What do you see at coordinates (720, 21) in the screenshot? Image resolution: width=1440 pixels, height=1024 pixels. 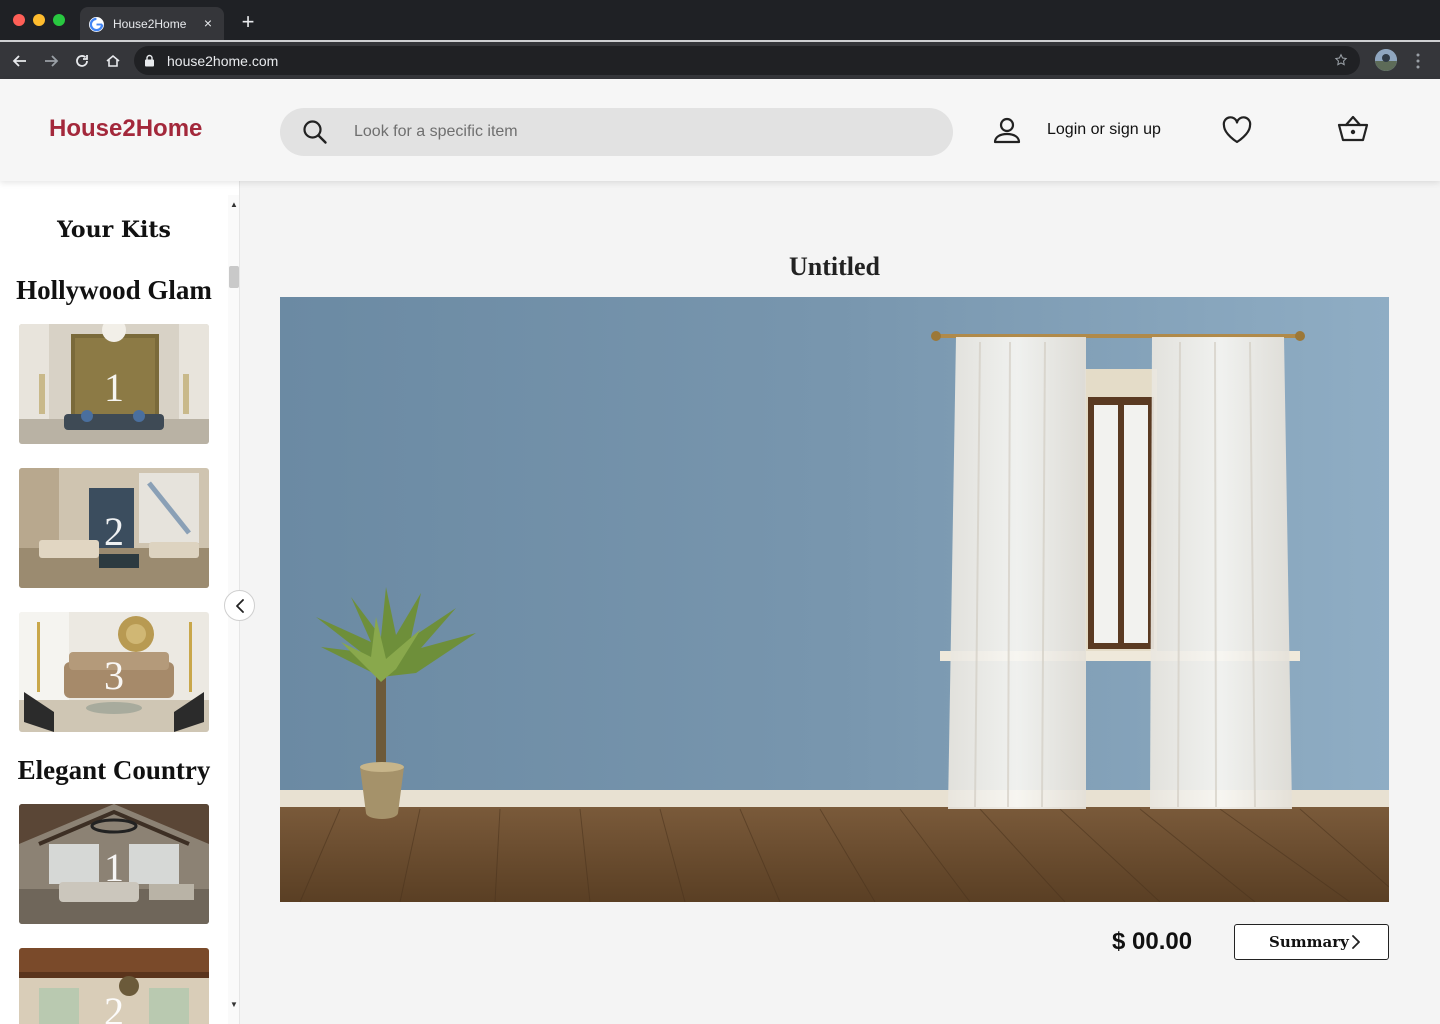 I see `browser-tab-bar: House2Home × +` at bounding box center [720, 21].